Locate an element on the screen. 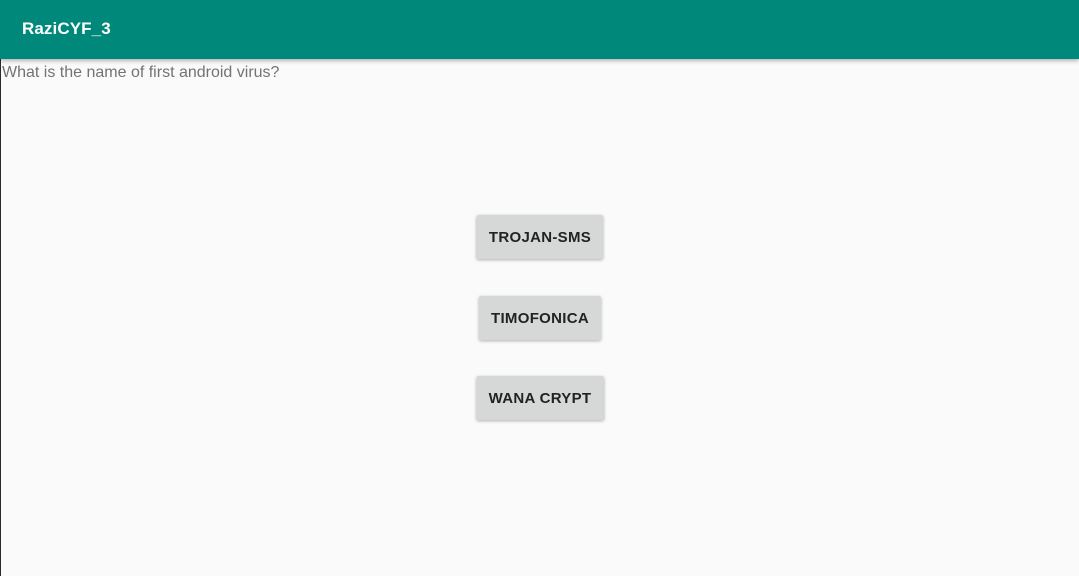 This screenshot has height=576, width=1079. question-text: What is the name of first android virus? is located at coordinates (141, 72).